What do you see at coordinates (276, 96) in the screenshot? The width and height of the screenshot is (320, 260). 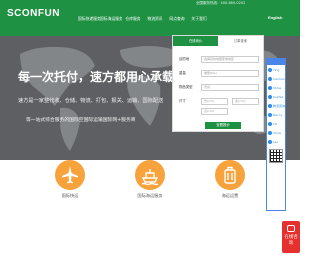 I see `service-agent: Sophia` at bounding box center [276, 96].